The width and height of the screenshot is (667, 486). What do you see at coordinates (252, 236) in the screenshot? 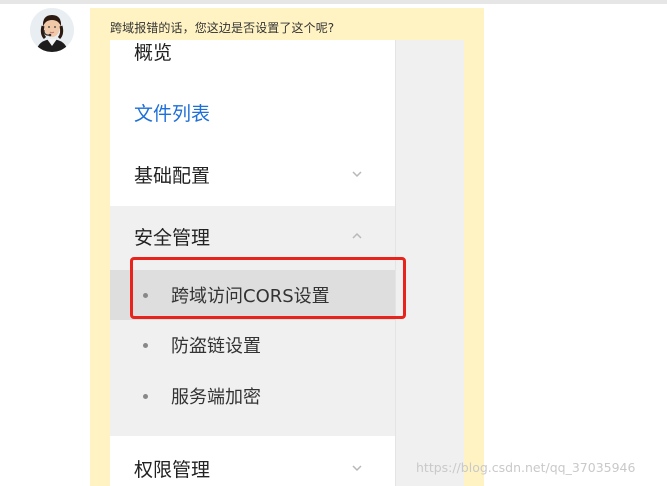
I see `menu-item-security: 安全管理` at bounding box center [252, 236].